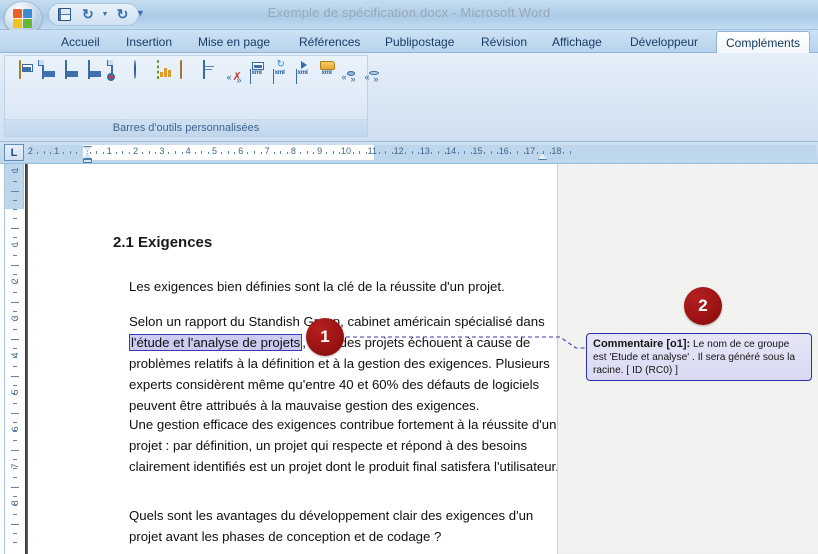  What do you see at coordinates (422, 154) in the screenshot?
I see `ruler-band: 2 1 1 2 3 4 5 6 7 8 9 10 11 12 13 14 15 16 17 18` at bounding box center [422, 154].